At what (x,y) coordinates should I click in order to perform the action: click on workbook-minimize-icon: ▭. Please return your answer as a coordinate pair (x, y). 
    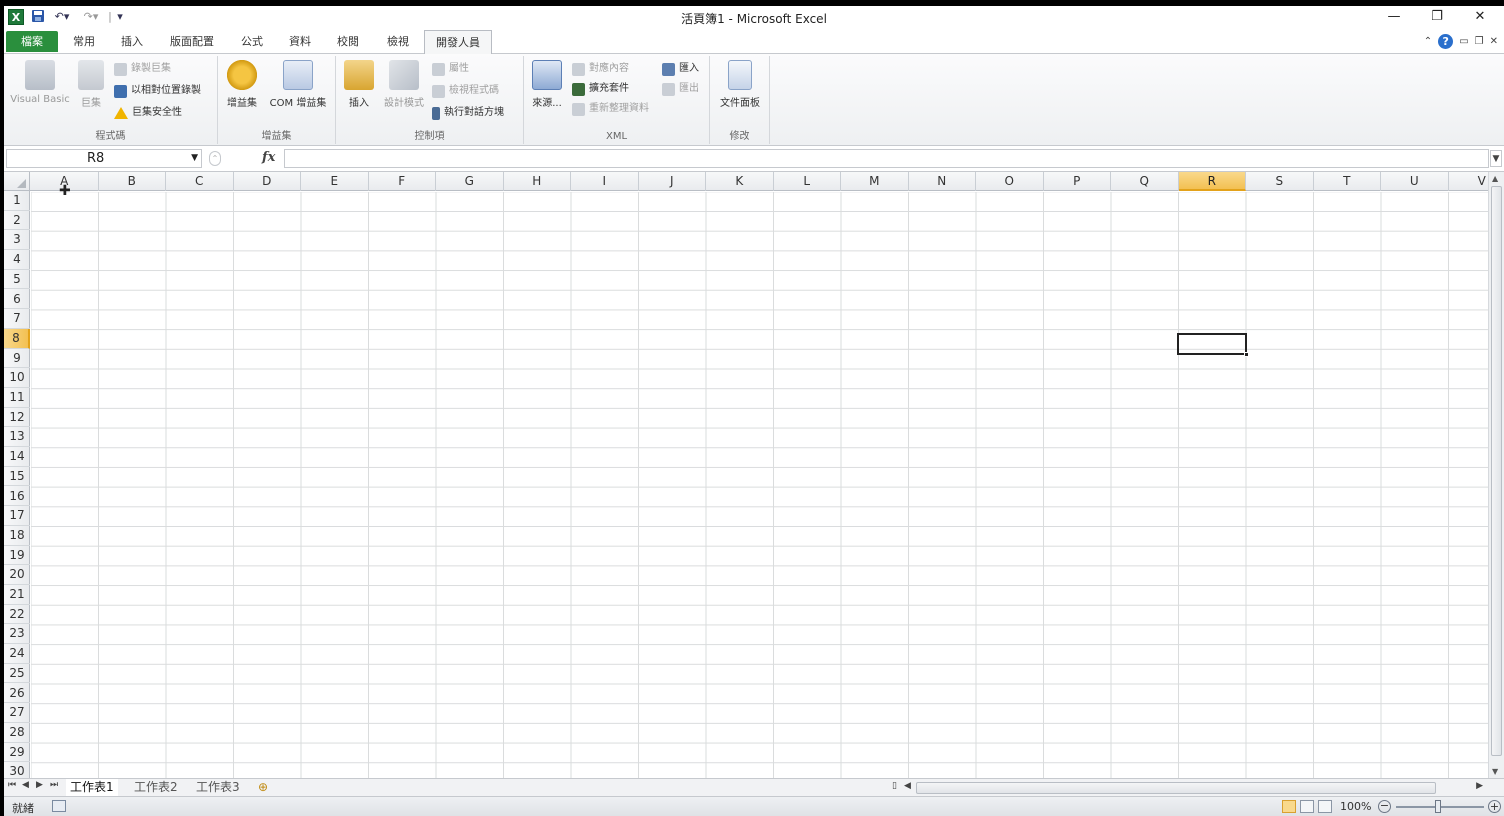
    Looking at the image, I should click on (1463, 41).